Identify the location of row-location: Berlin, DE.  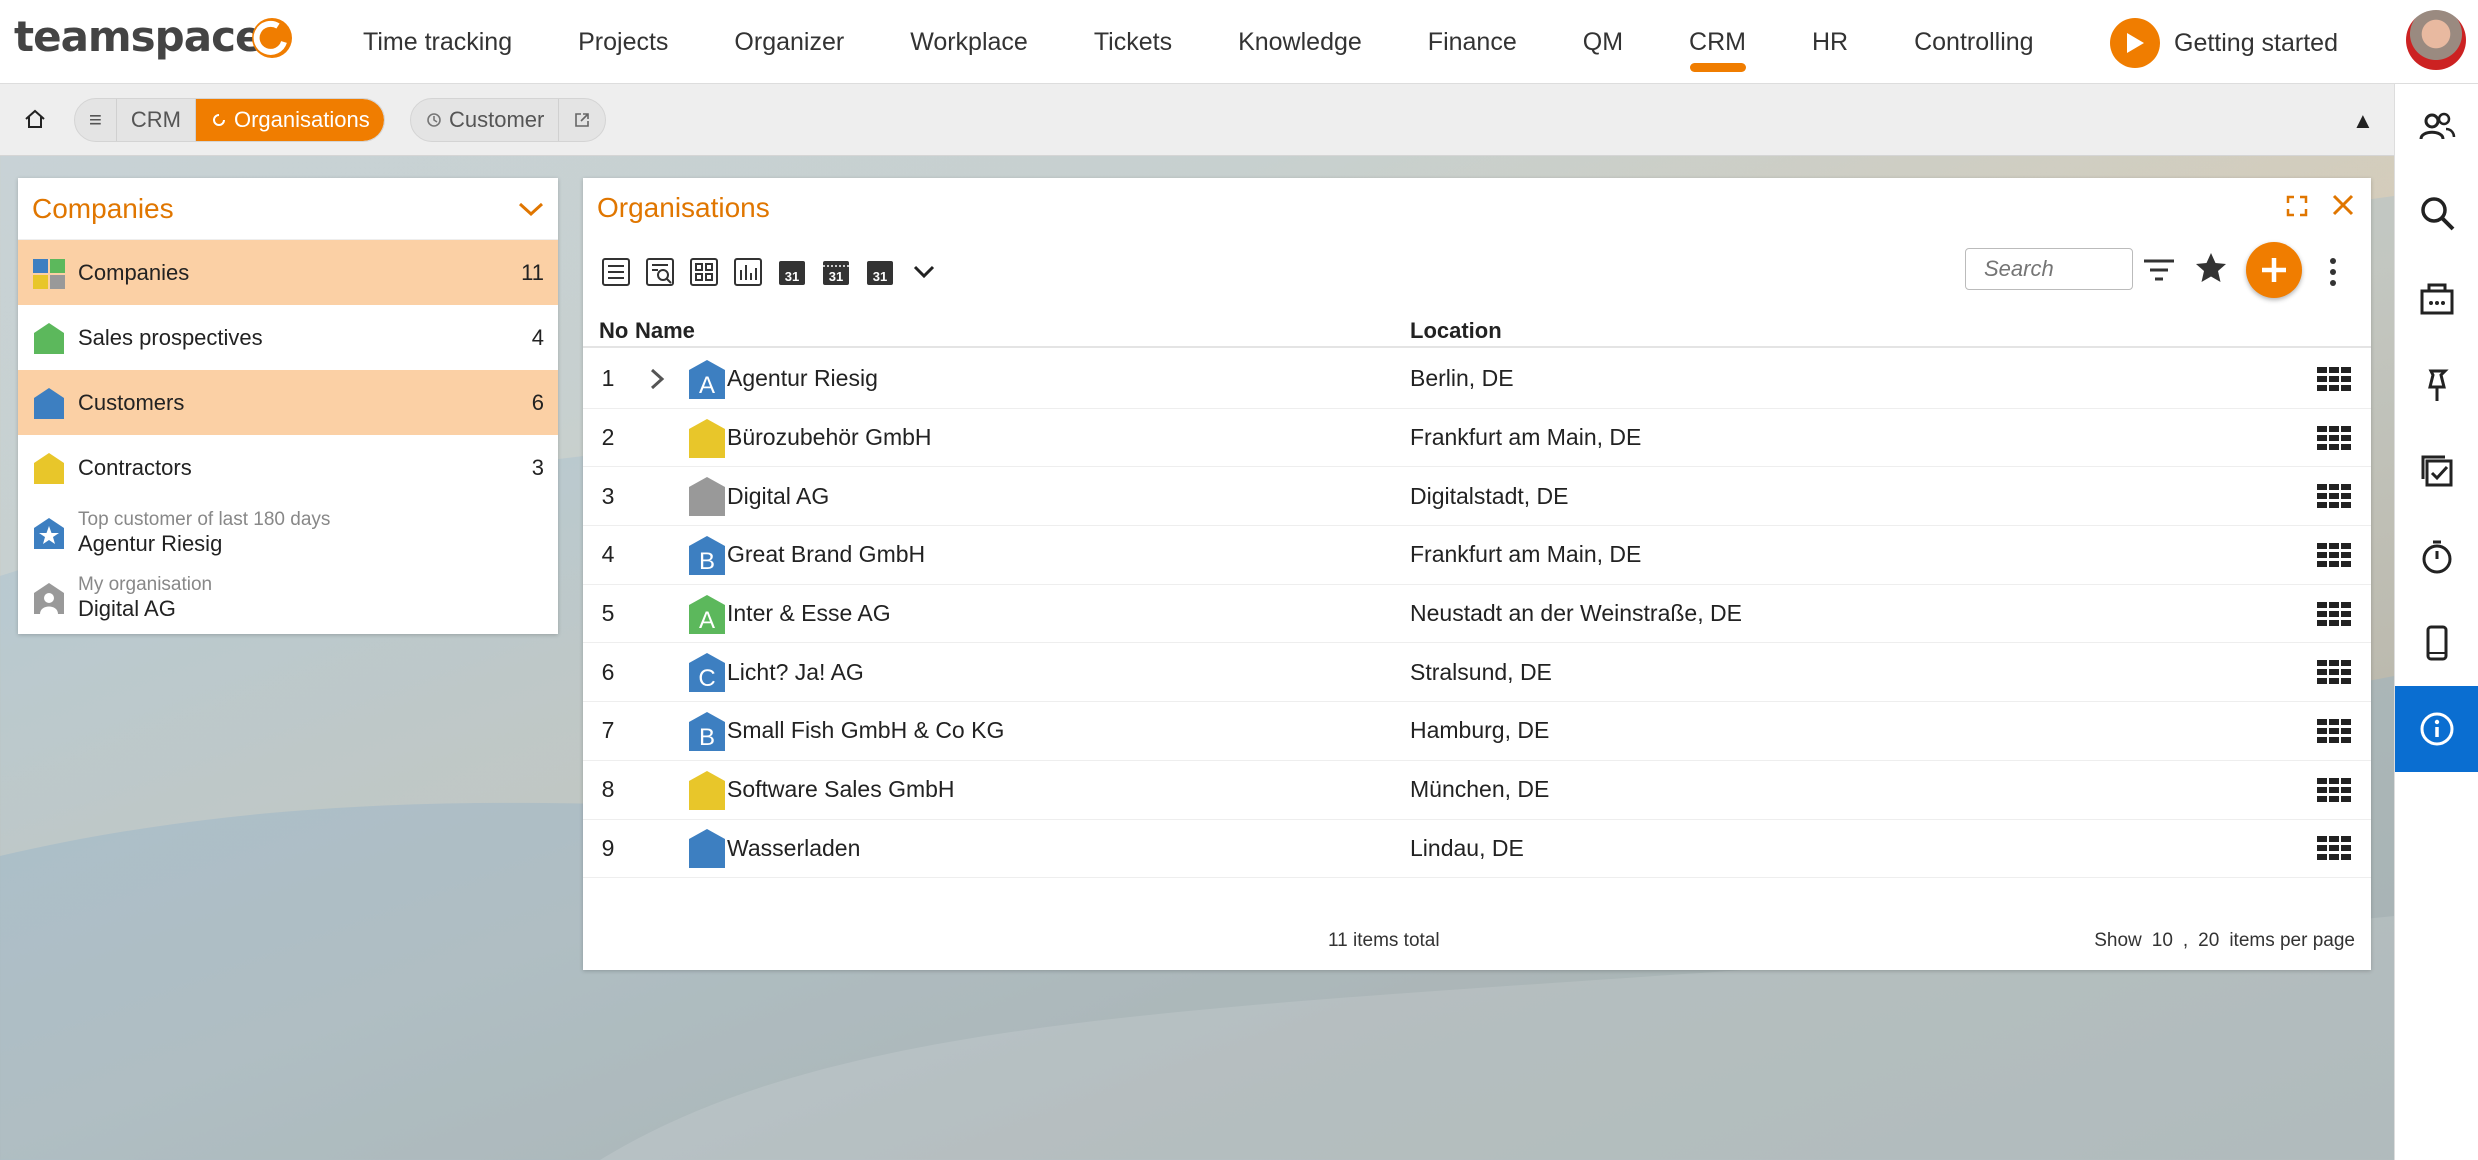
(1462, 378).